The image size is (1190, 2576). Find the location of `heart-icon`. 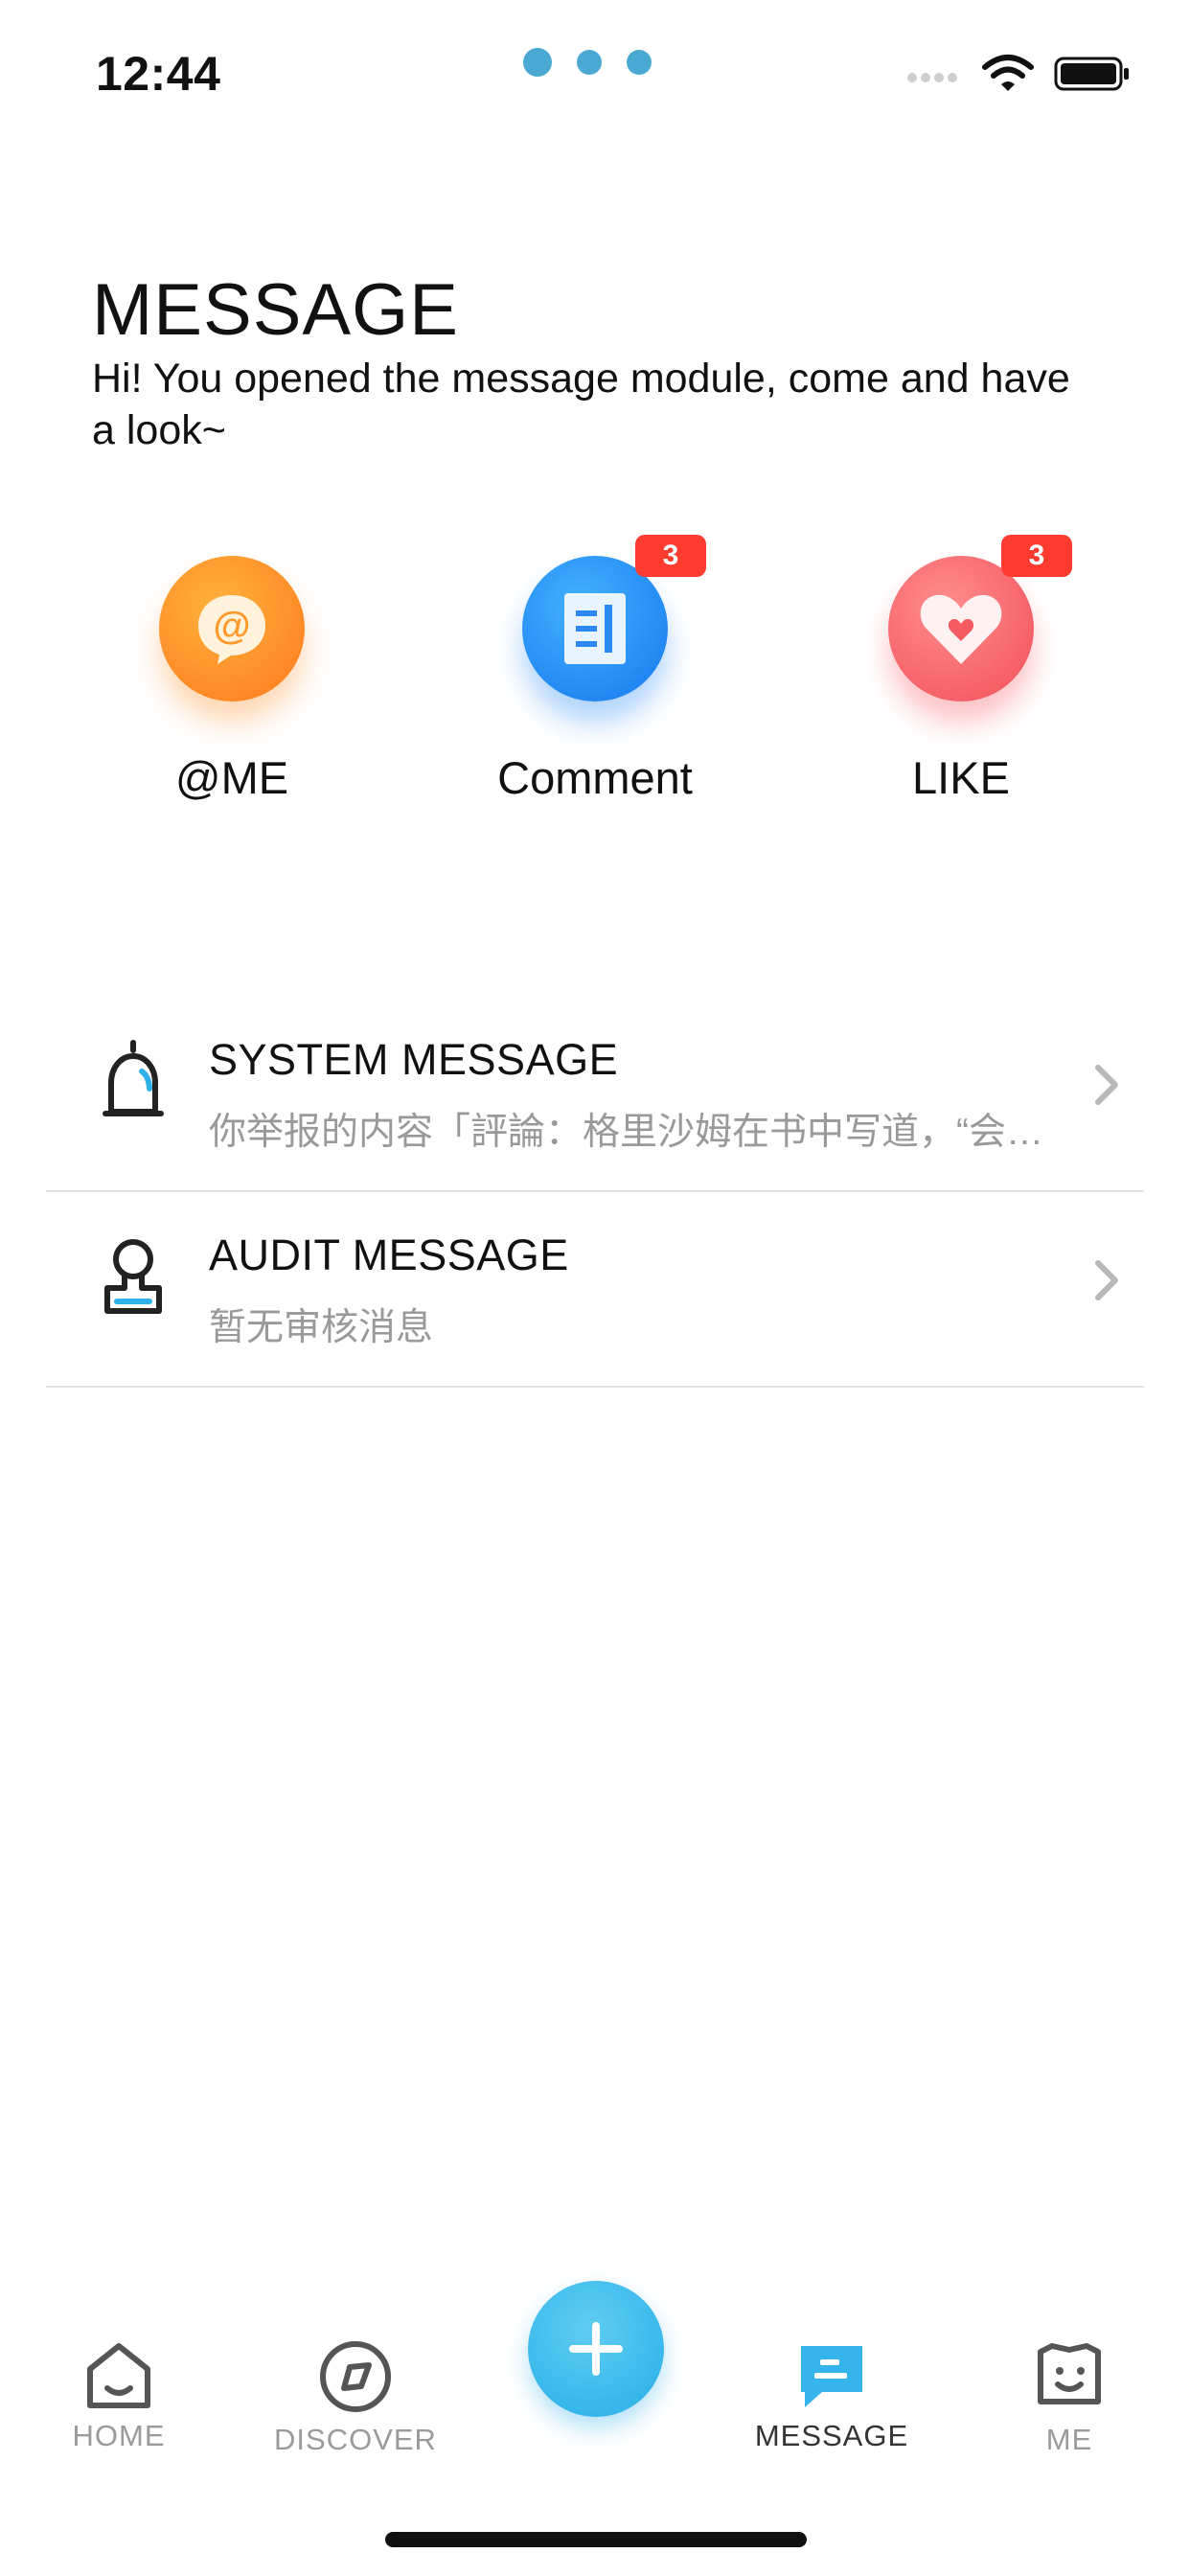

heart-icon is located at coordinates (961, 629).